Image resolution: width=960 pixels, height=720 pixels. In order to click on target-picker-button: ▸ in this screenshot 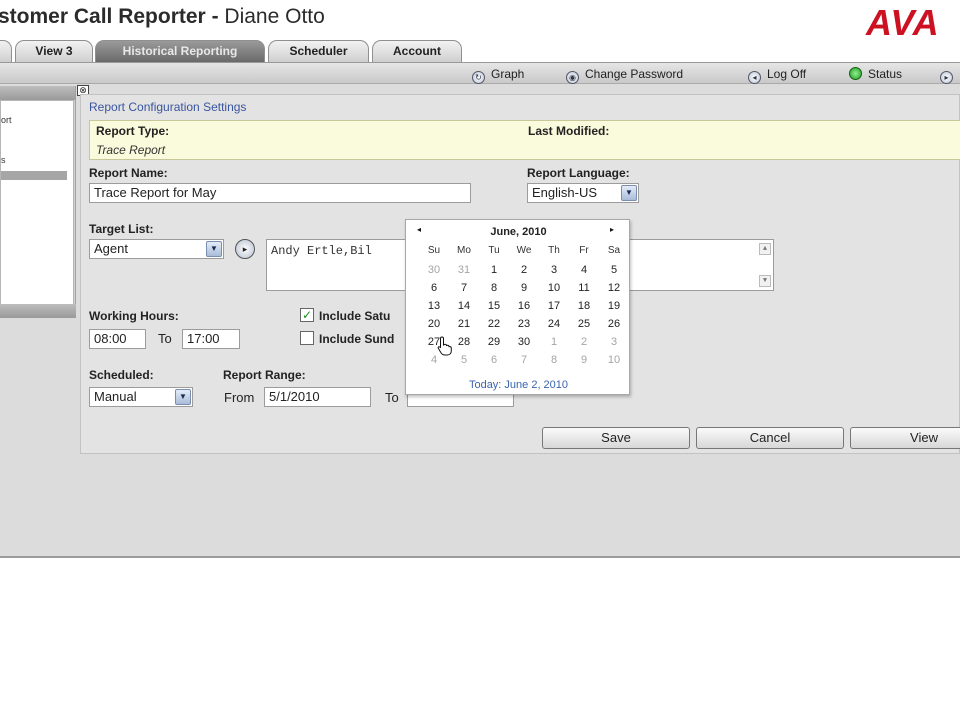, I will do `click(245, 249)`.